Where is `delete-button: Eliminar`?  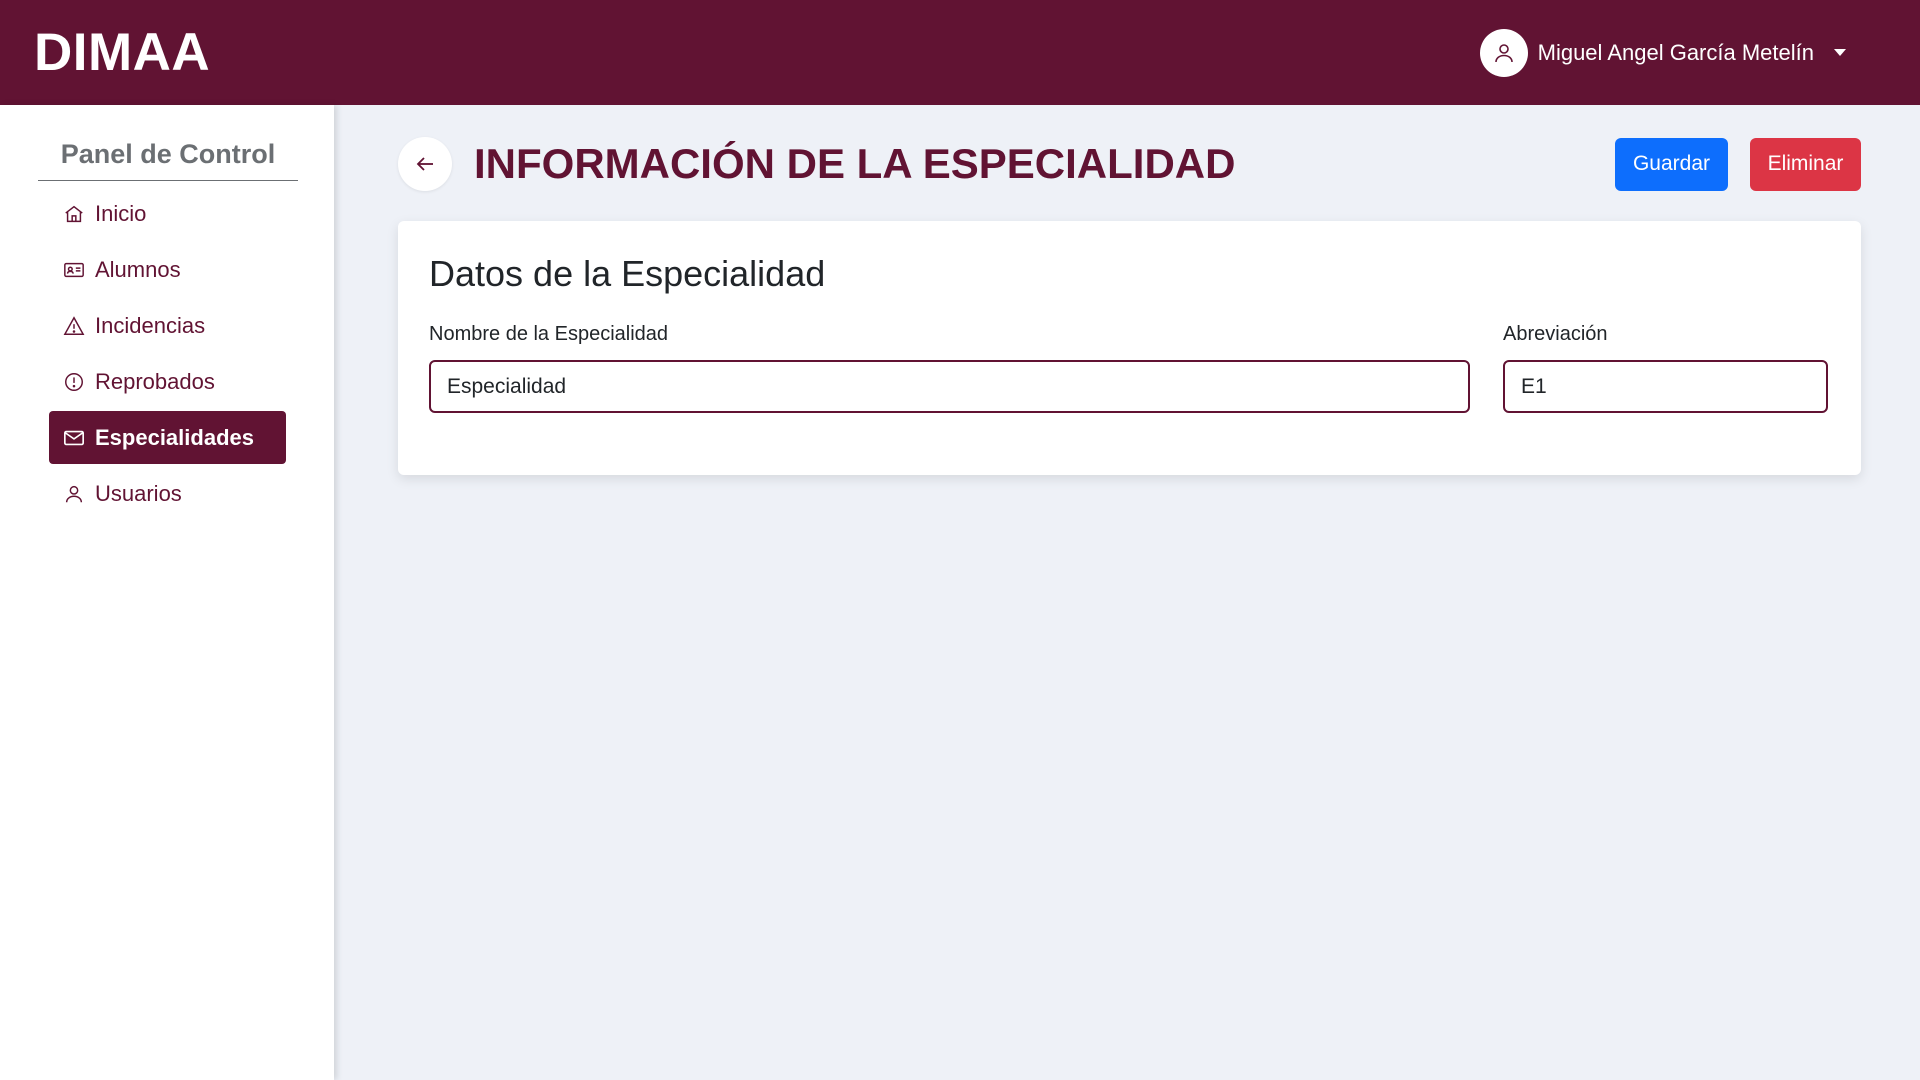 delete-button: Eliminar is located at coordinates (1805, 164).